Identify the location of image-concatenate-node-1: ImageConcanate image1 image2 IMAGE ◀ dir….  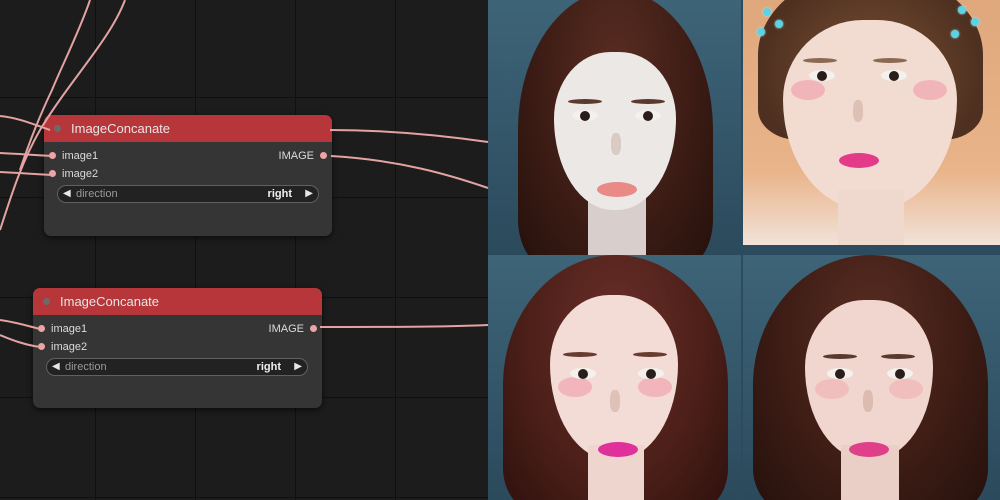
(188, 175).